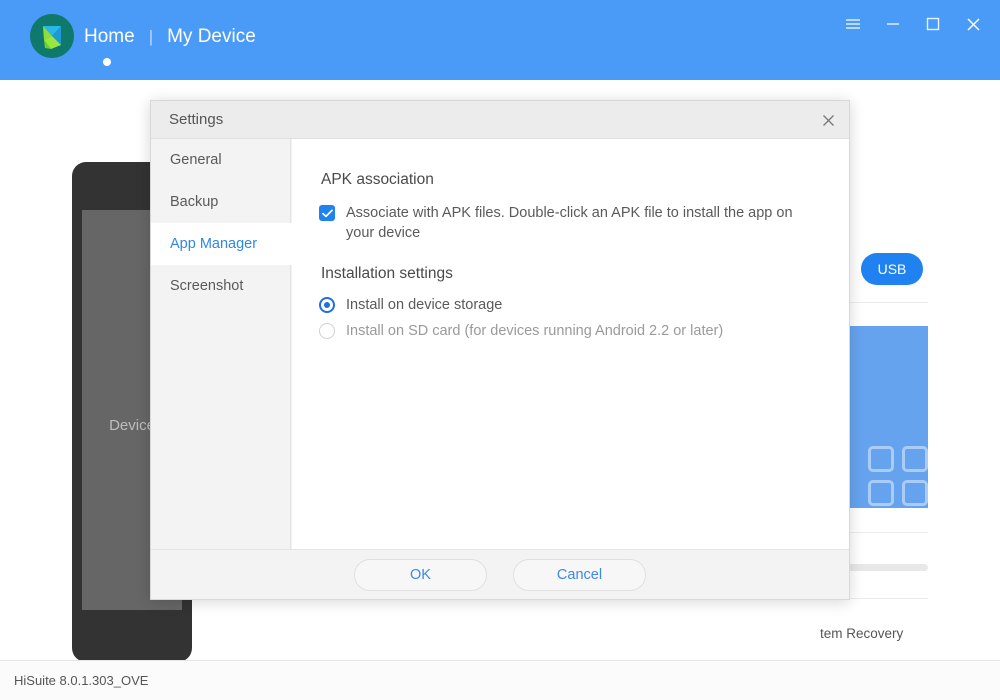  What do you see at coordinates (893, 24) in the screenshot?
I see `minimize-icon` at bounding box center [893, 24].